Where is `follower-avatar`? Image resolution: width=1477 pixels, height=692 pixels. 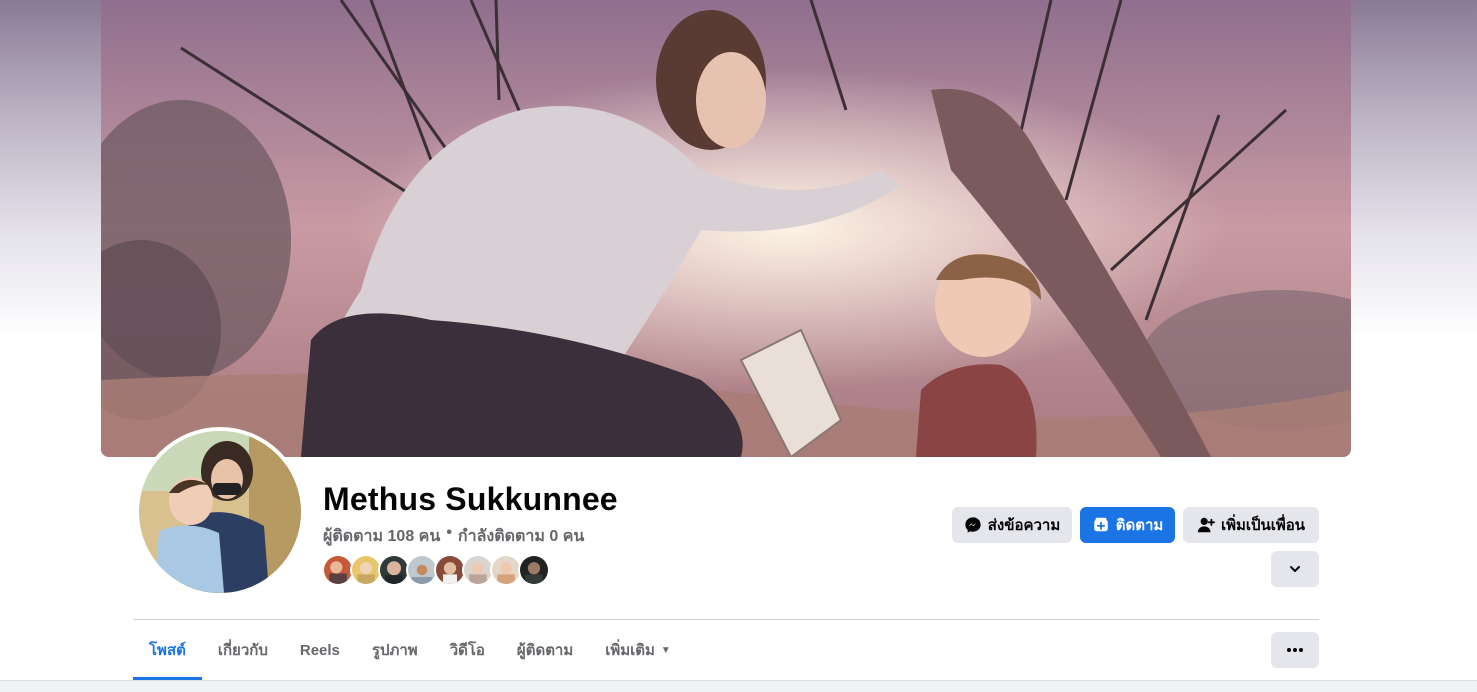 follower-avatar is located at coordinates (534, 570).